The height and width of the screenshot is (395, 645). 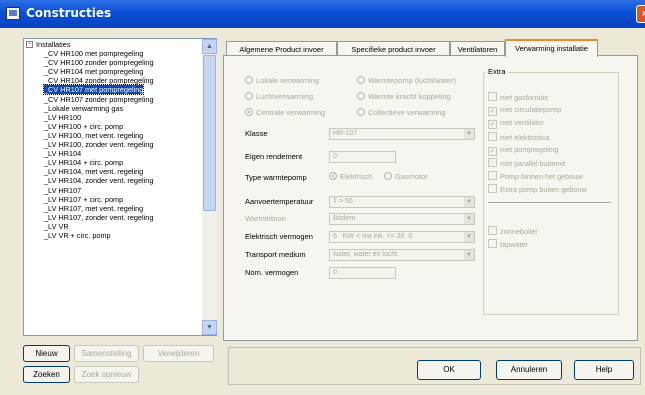 What do you see at coordinates (178, 353) in the screenshot?
I see `delete-button: Verwijderen` at bounding box center [178, 353].